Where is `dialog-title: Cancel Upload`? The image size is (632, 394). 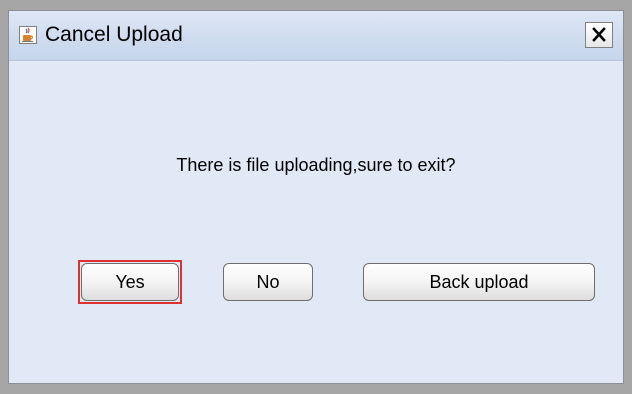
dialog-title: Cancel Upload is located at coordinates (114, 34).